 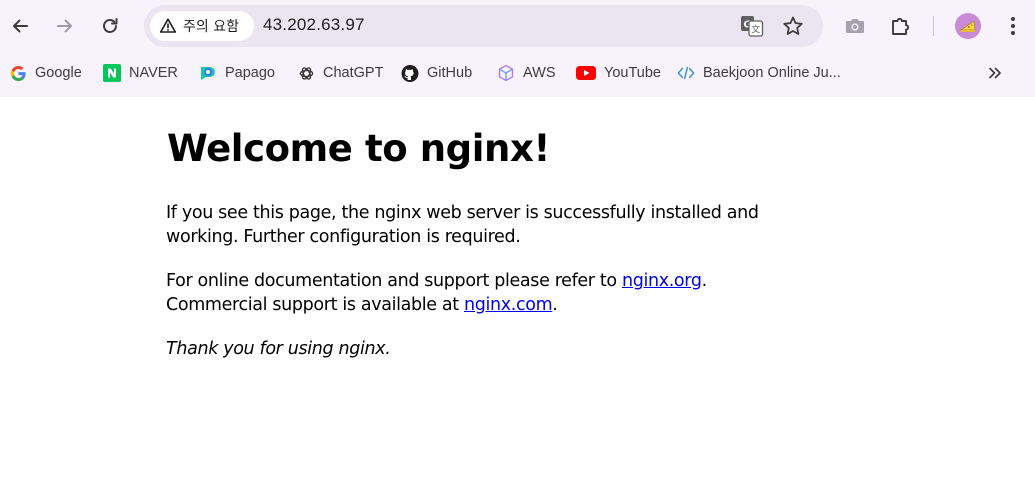 I want to click on back-button, so click(x=20, y=26).